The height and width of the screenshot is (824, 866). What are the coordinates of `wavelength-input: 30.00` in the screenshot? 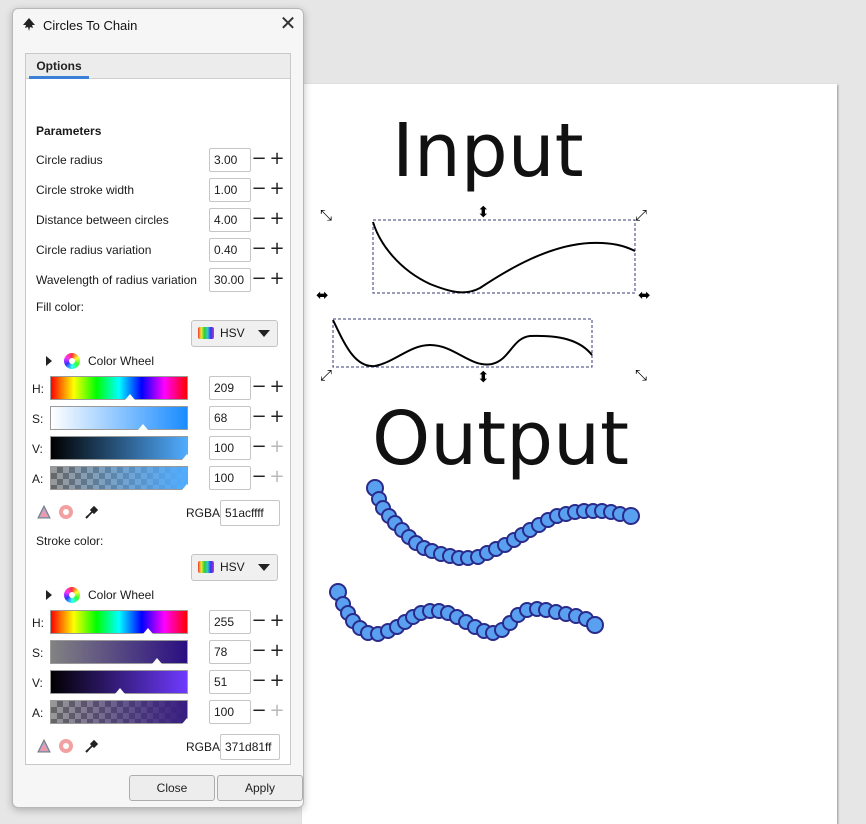 It's located at (230, 280).